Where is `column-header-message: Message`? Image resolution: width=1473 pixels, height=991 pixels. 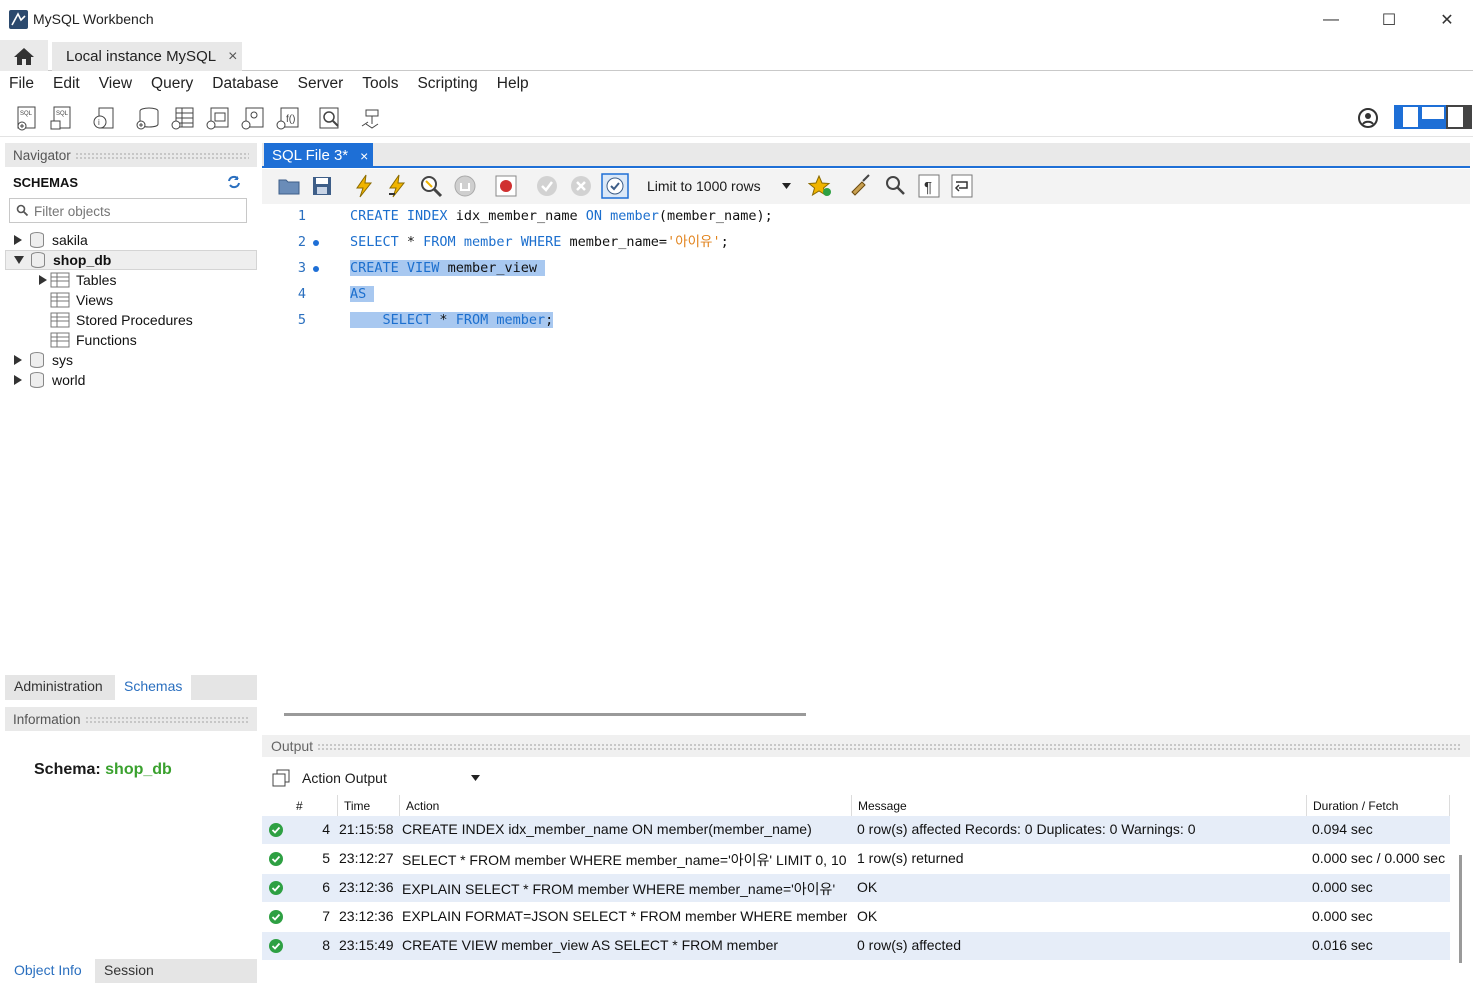 column-header-message: Message is located at coordinates (1079, 806).